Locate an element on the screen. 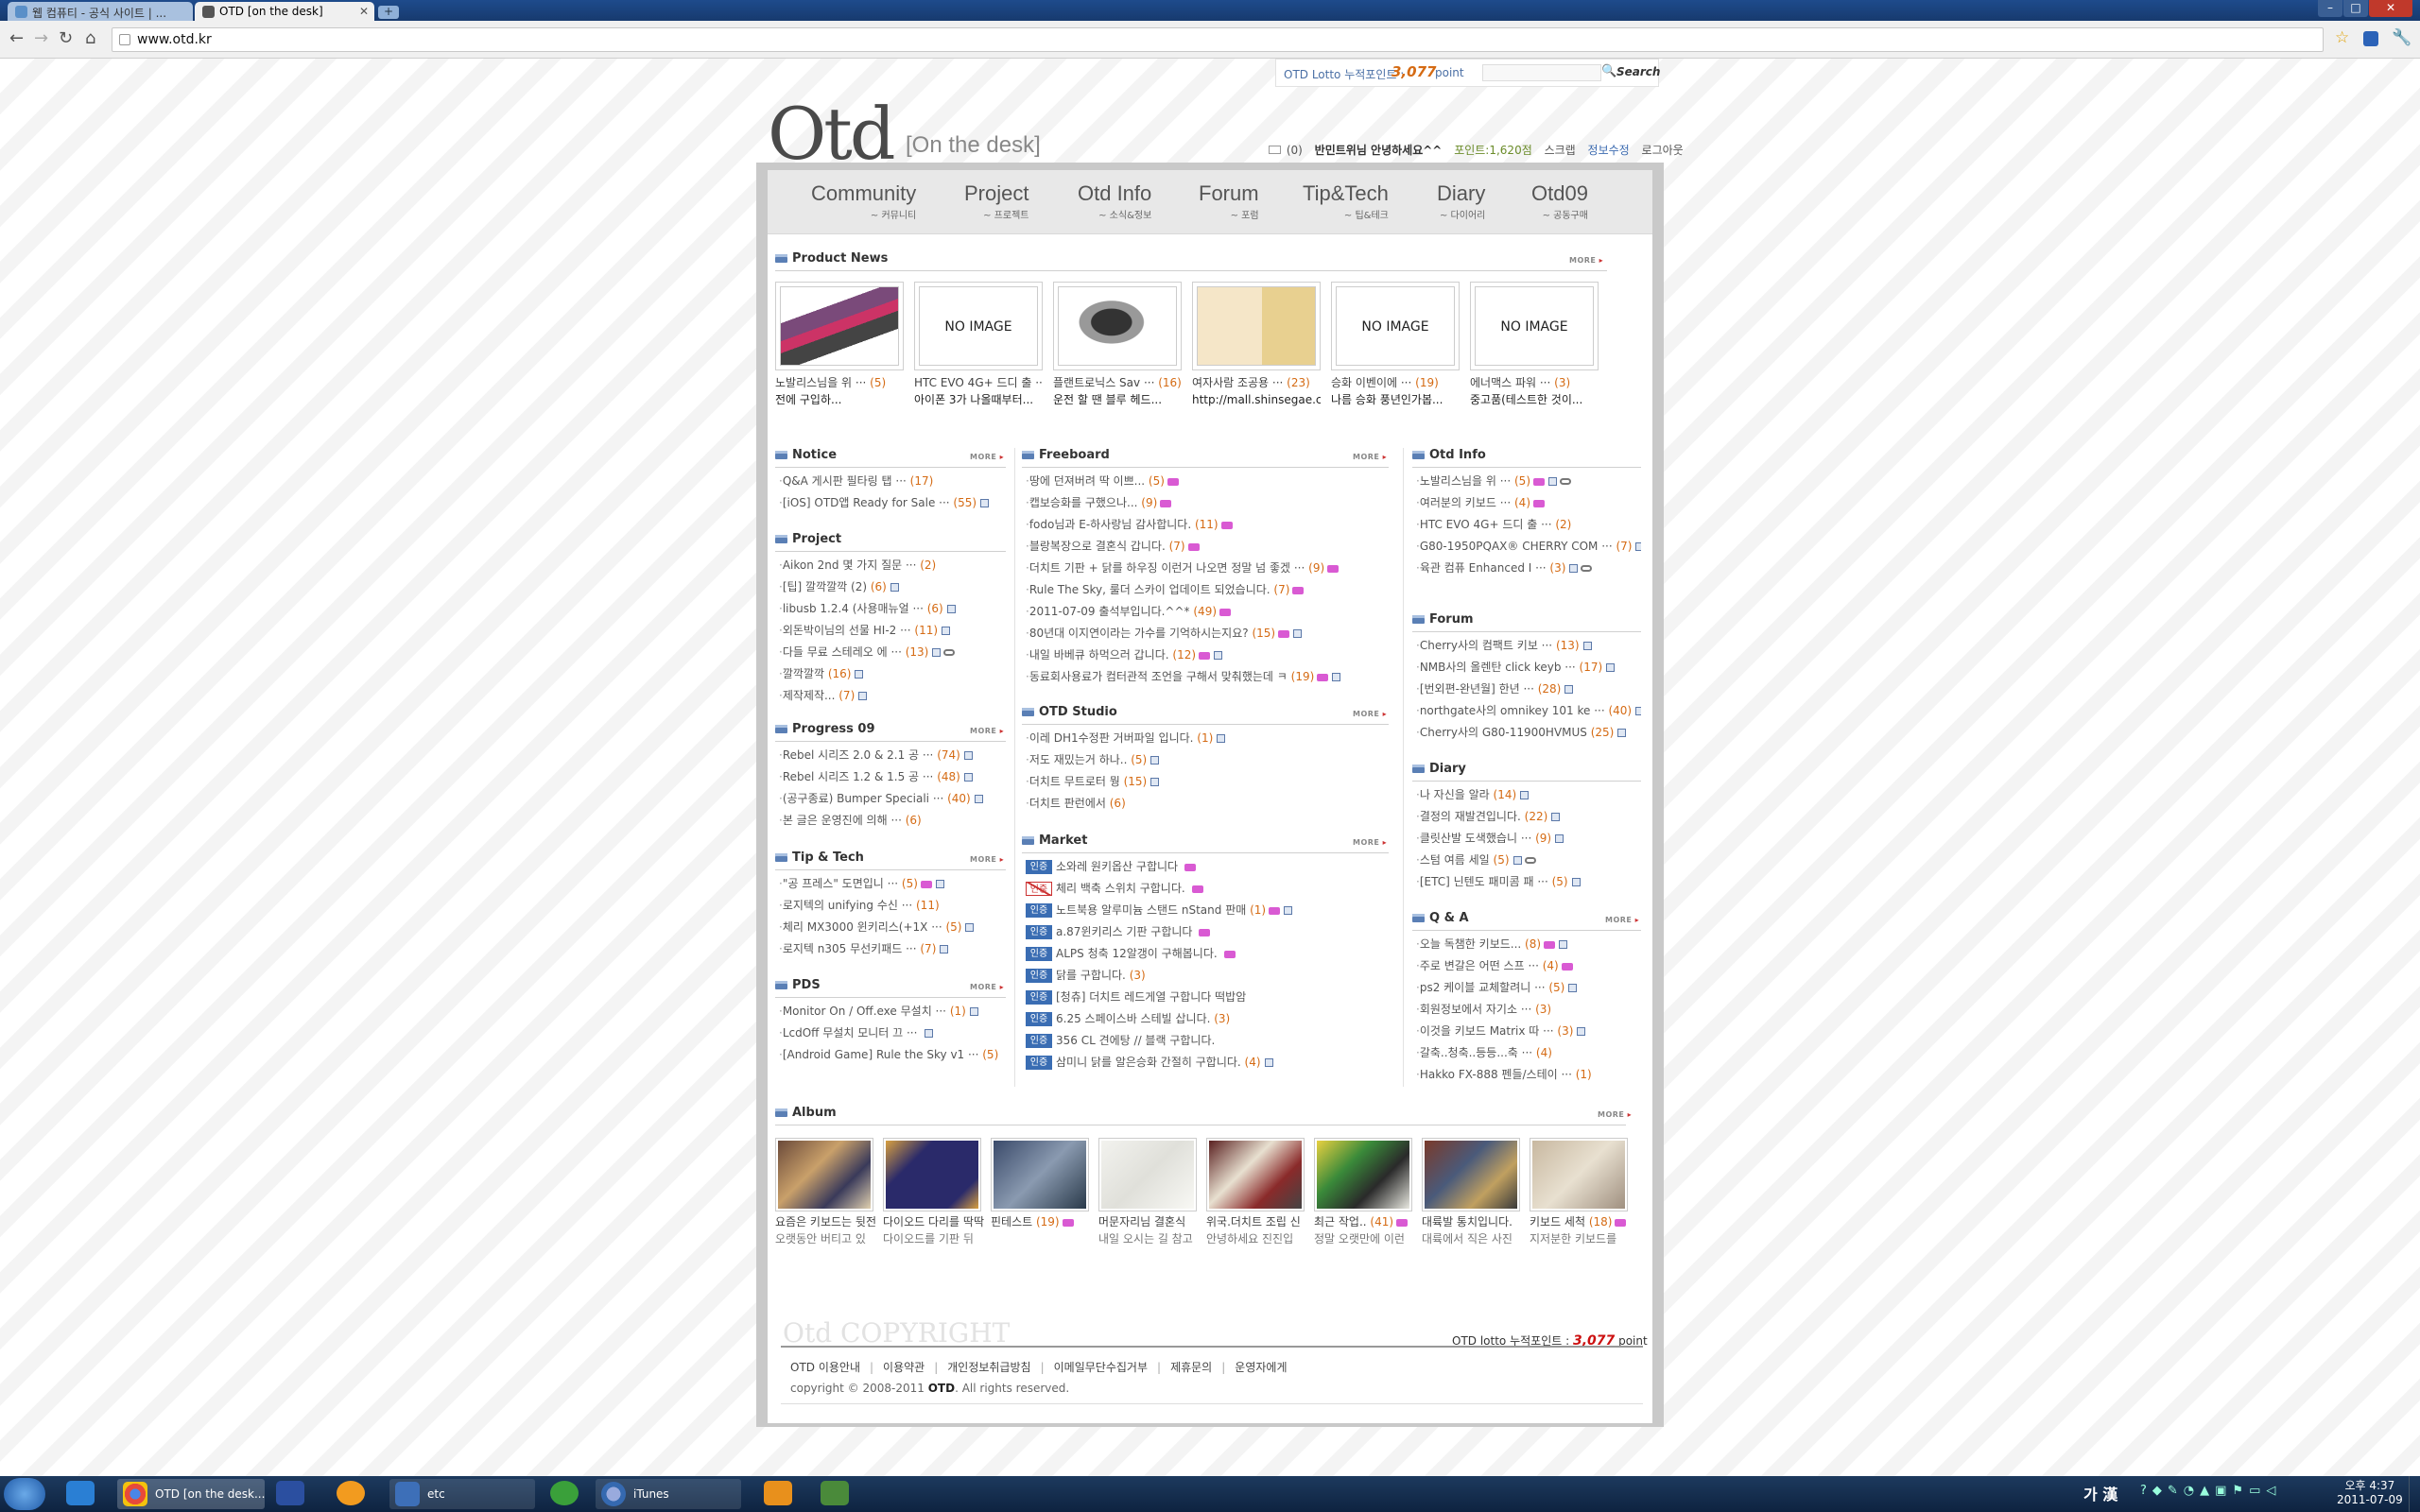  section-title: Q & A is located at coordinates (1440, 918).